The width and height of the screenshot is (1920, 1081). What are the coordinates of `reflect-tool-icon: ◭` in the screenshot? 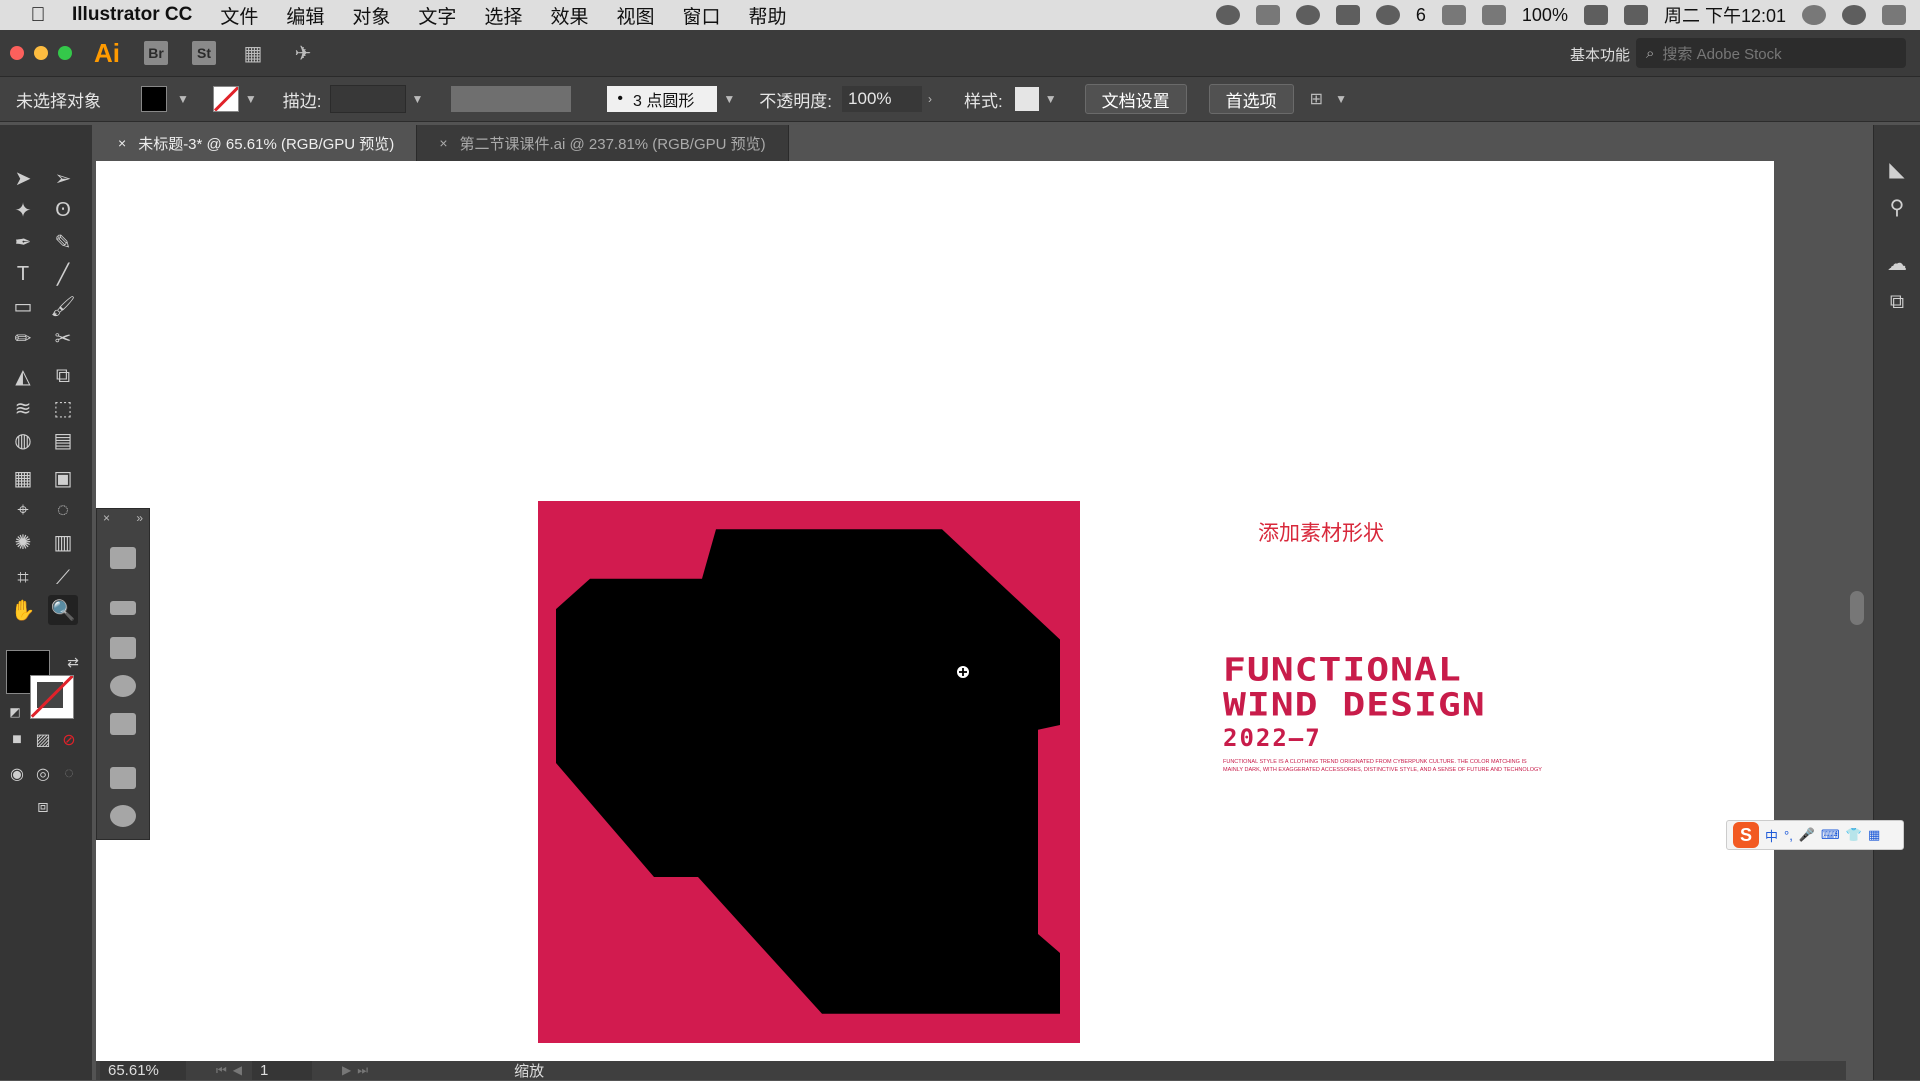 It's located at (23, 376).